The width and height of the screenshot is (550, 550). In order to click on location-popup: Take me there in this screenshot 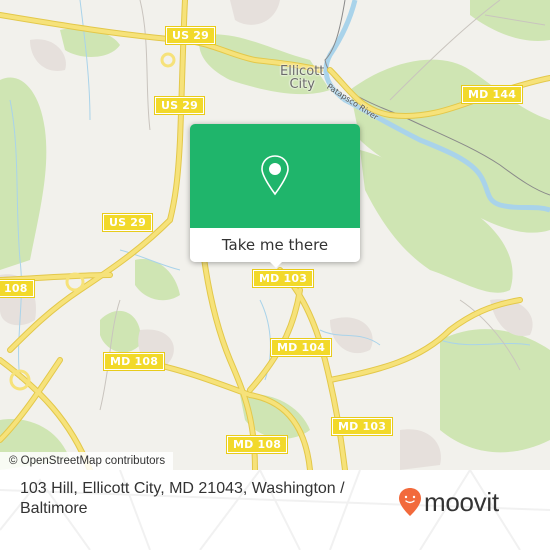, I will do `click(275, 196)`.